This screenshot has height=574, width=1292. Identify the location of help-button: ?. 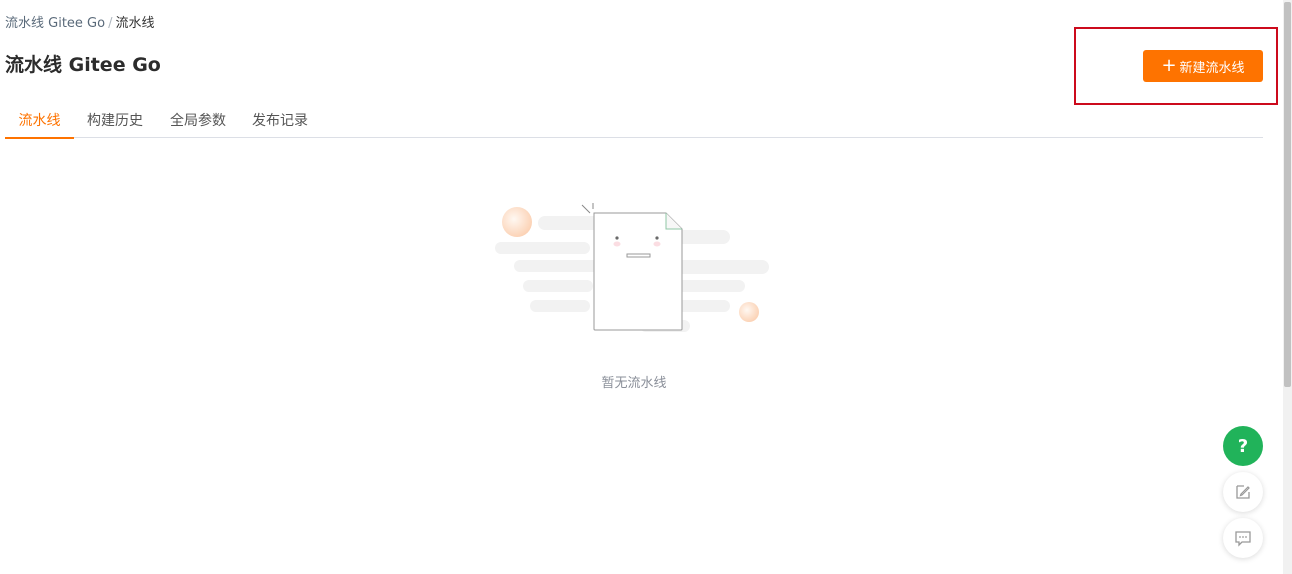
(1243, 446).